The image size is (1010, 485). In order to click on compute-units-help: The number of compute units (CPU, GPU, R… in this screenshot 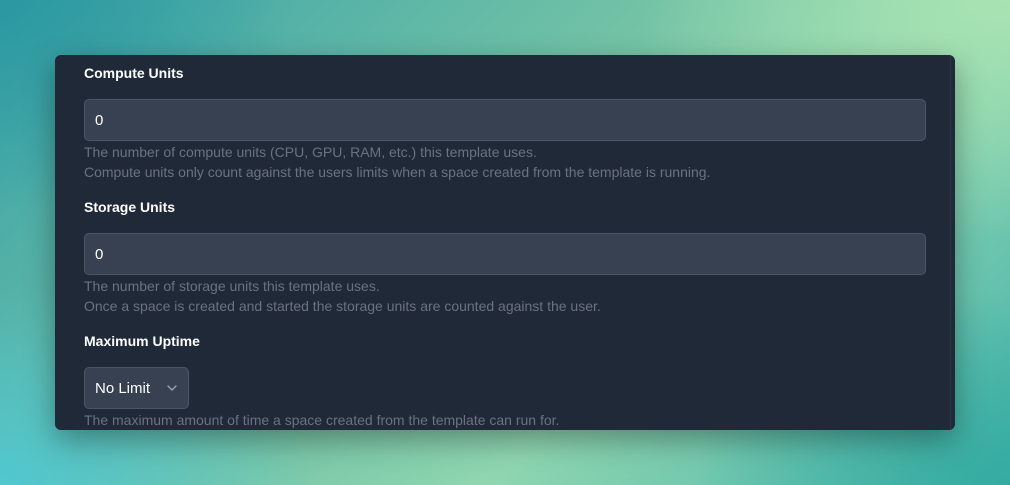, I will do `click(505, 162)`.